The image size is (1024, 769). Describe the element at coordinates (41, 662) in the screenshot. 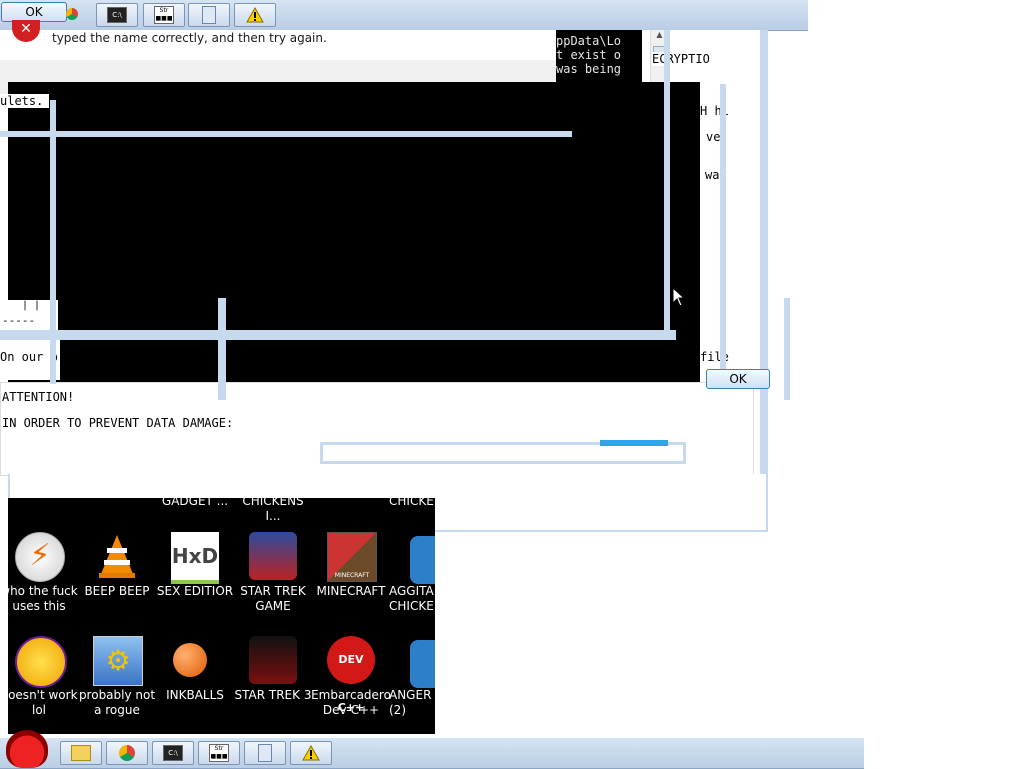

I see `yahoo-messenger-icon` at that location.